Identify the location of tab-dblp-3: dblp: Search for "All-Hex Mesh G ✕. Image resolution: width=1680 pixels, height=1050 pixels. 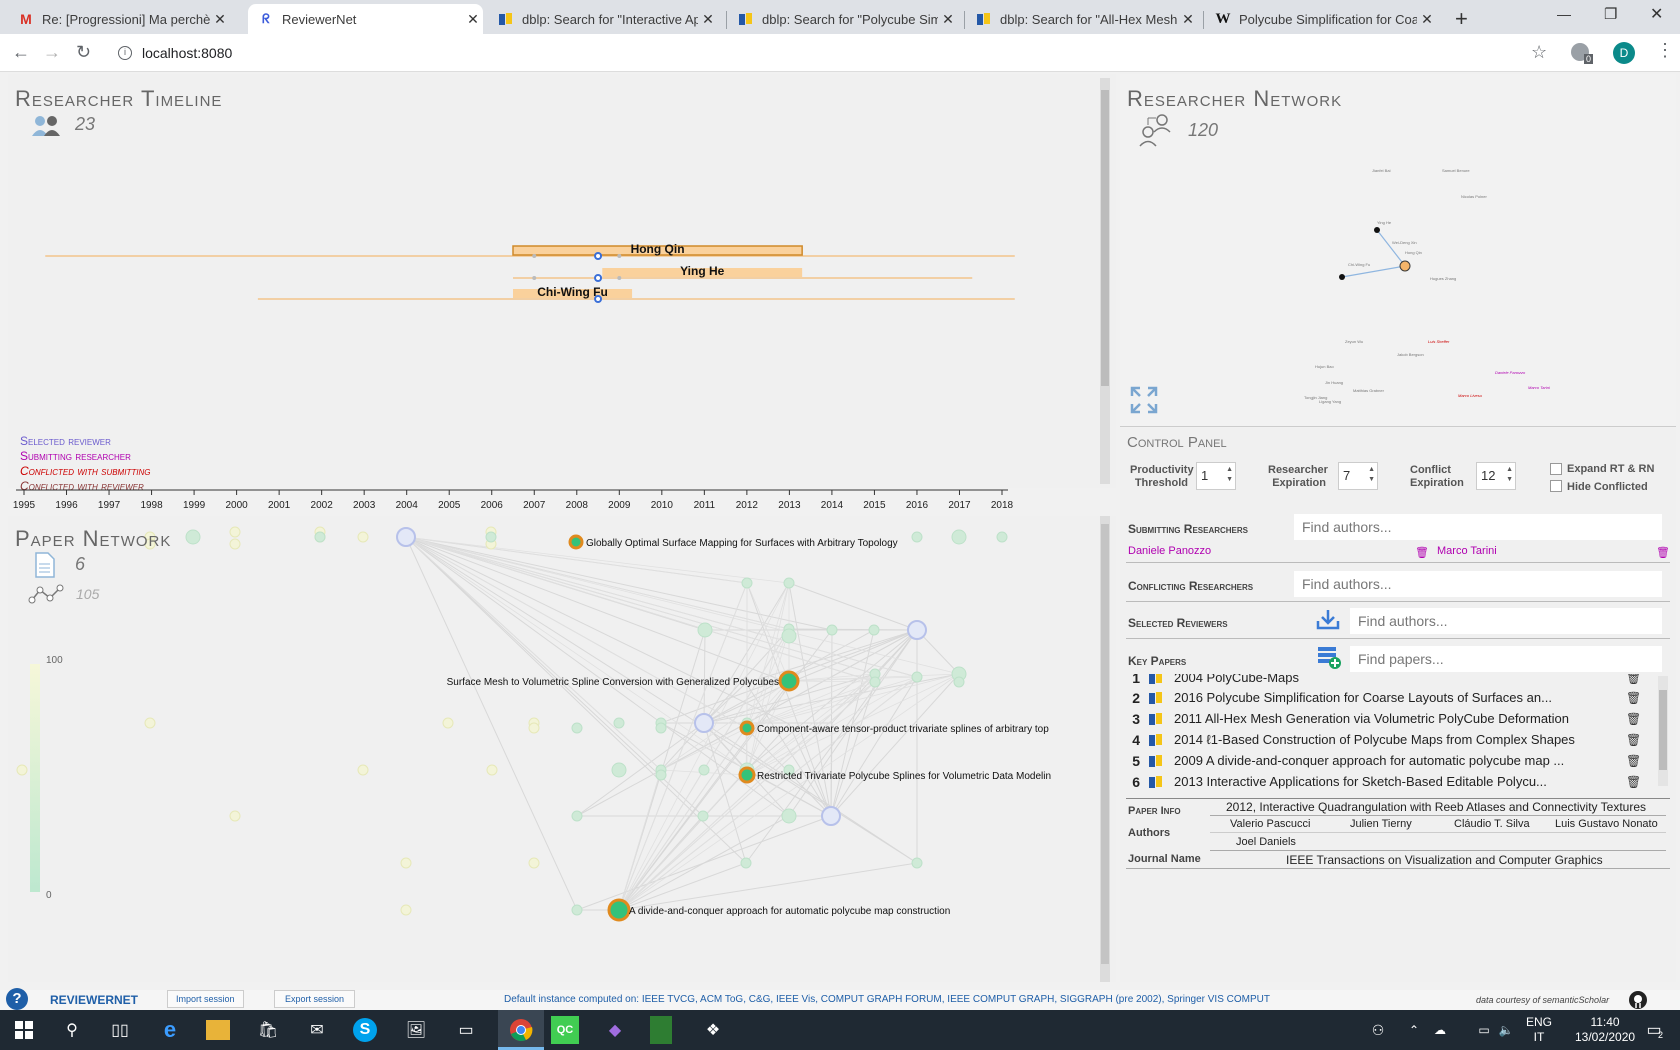
(1082, 19).